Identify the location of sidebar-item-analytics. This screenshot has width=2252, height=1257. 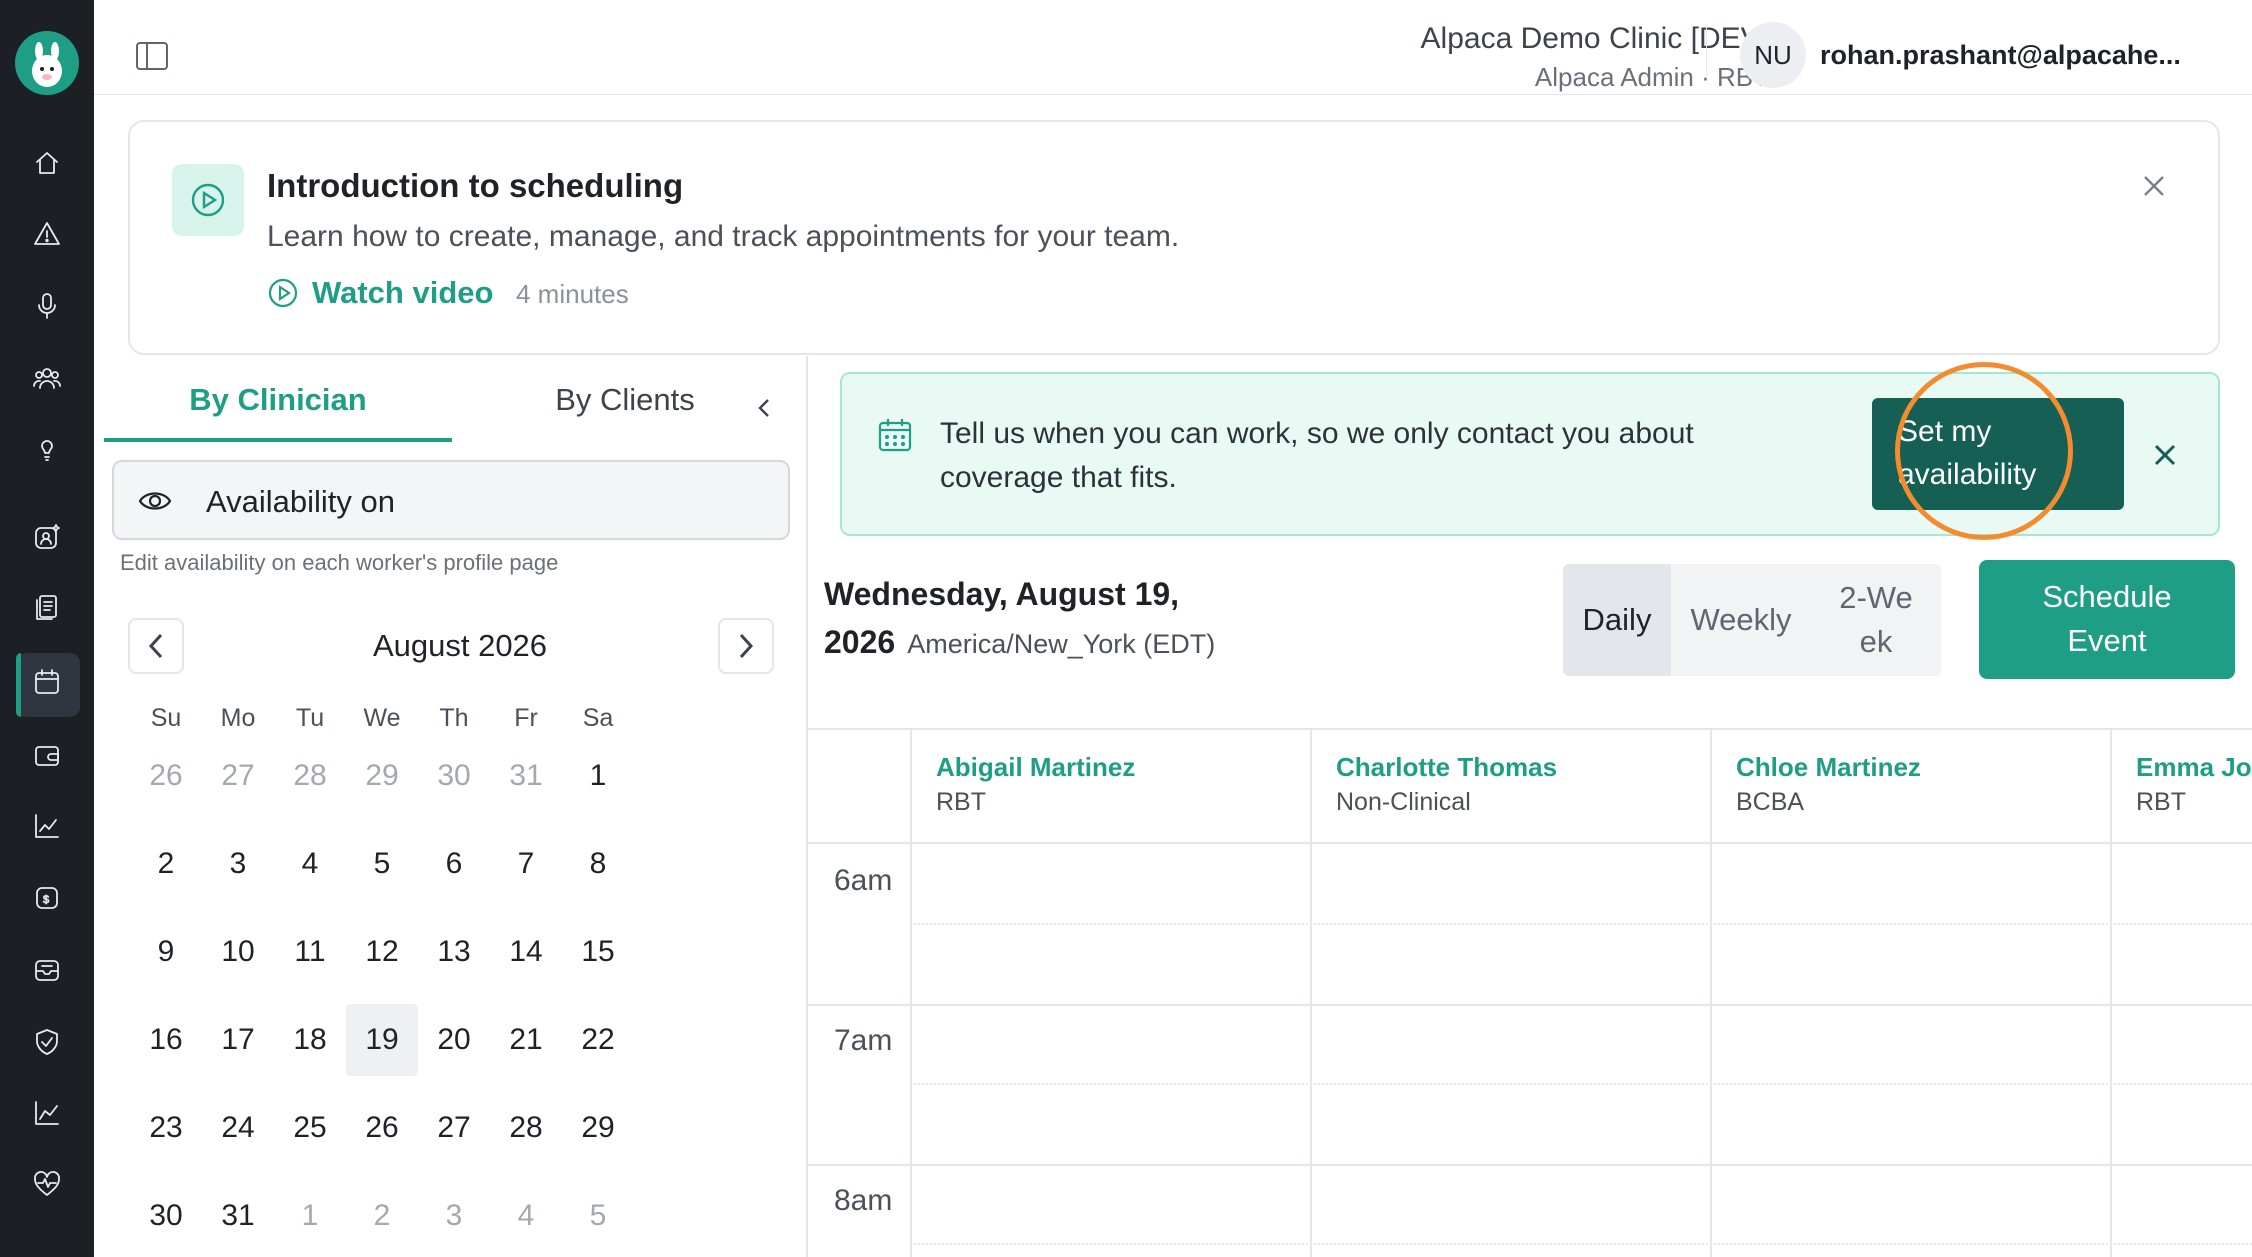
(47, 1113).